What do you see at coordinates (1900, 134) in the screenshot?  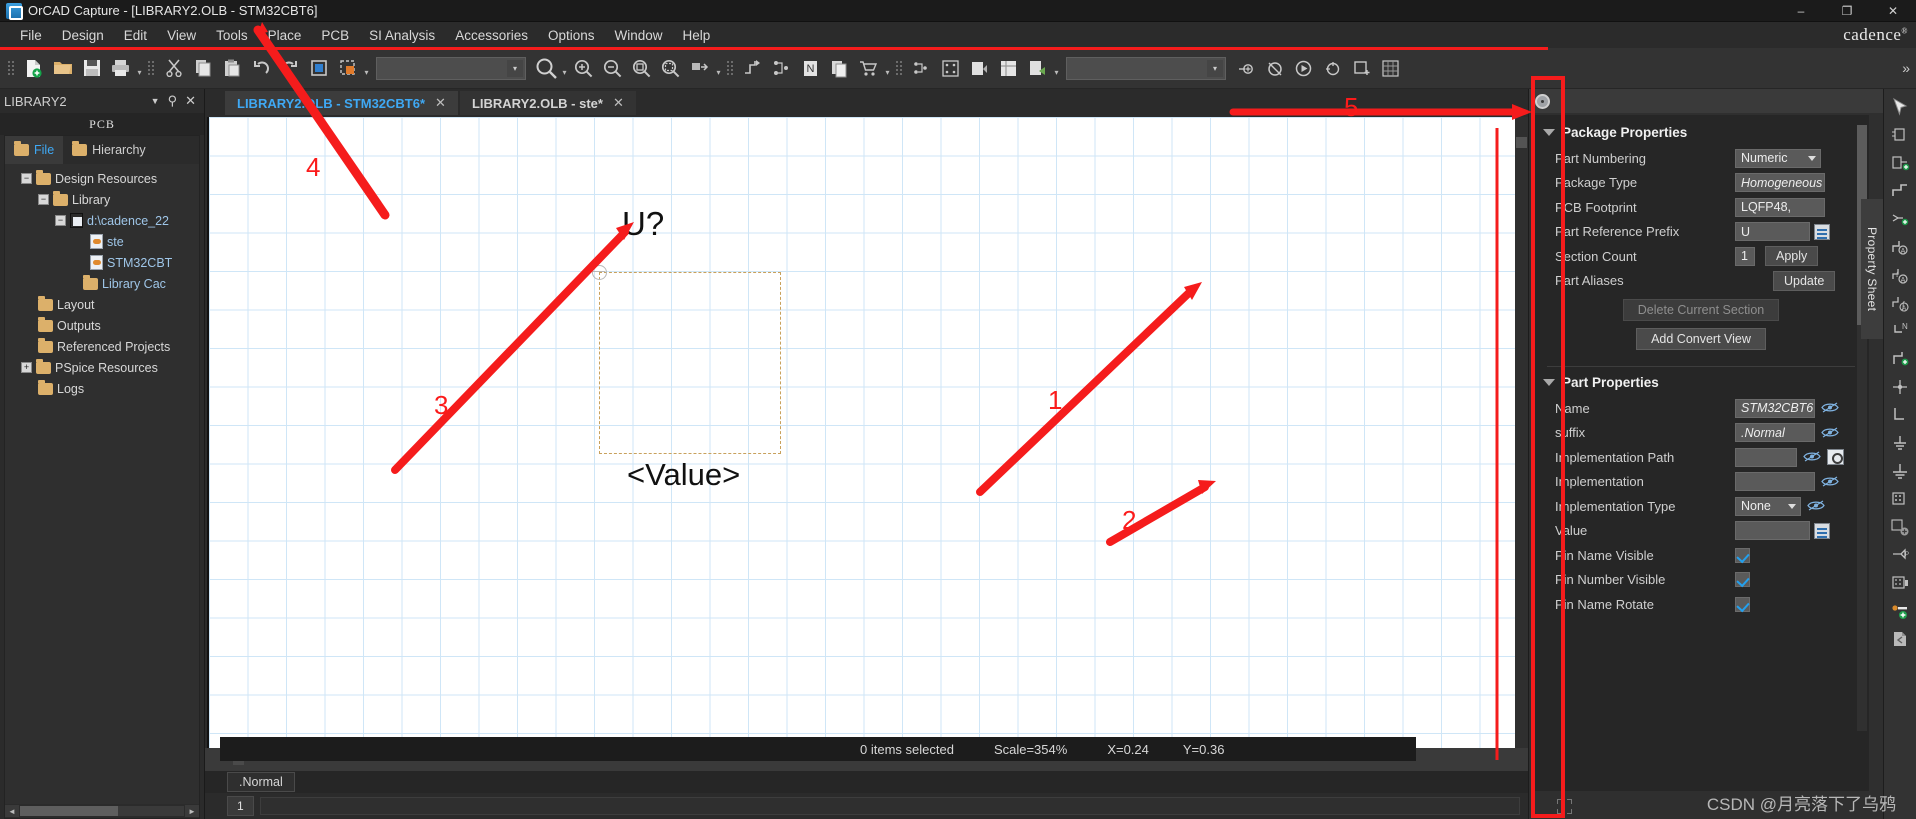 I see `place-part-icon` at bounding box center [1900, 134].